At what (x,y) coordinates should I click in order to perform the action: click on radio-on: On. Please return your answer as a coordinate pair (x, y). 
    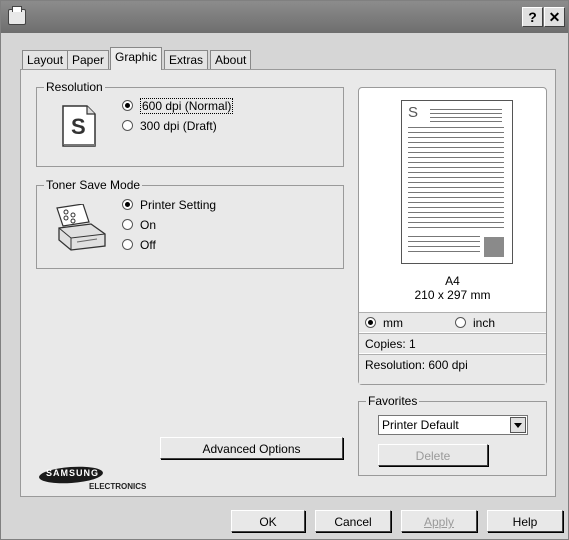
    Looking at the image, I should click on (139, 225).